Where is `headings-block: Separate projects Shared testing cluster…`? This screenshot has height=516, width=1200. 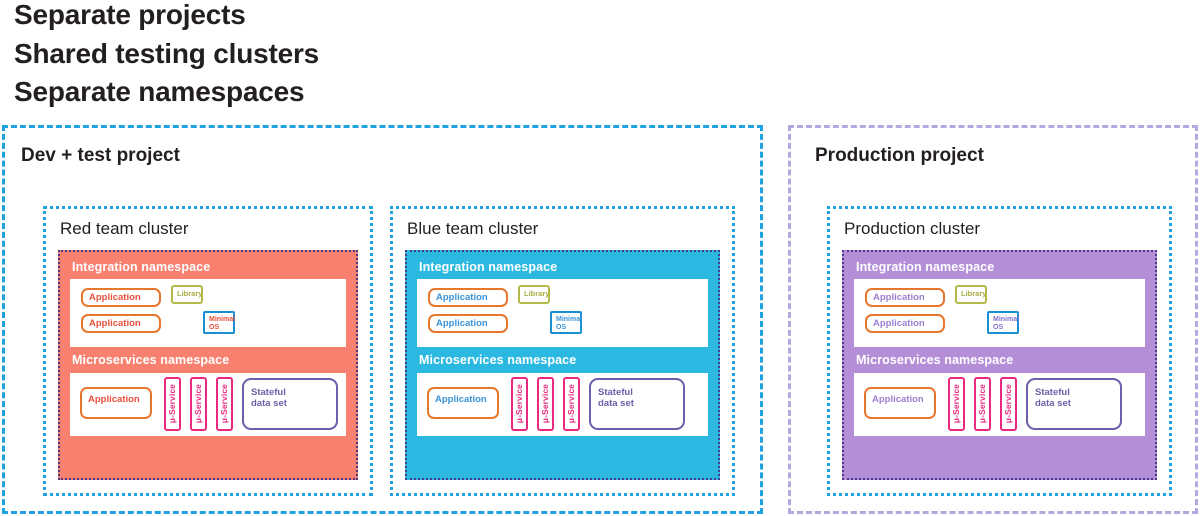 headings-block: Separate projects Shared testing cluster… is located at coordinates (166, 56).